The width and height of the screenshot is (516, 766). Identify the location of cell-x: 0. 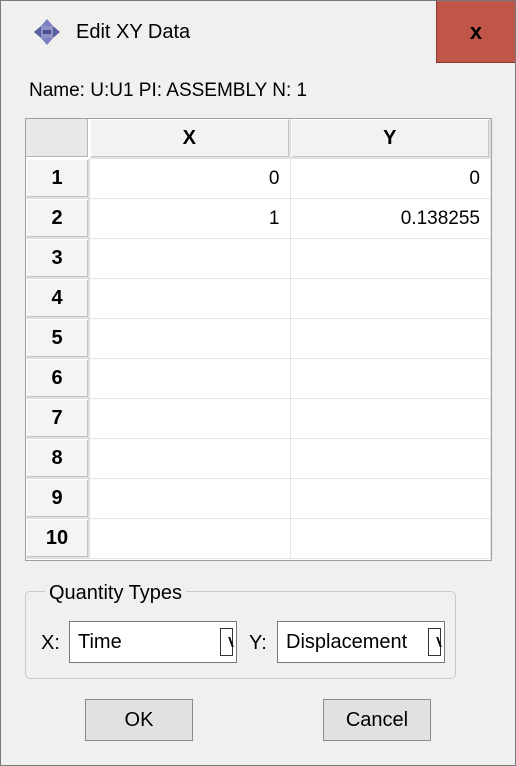
(190, 179).